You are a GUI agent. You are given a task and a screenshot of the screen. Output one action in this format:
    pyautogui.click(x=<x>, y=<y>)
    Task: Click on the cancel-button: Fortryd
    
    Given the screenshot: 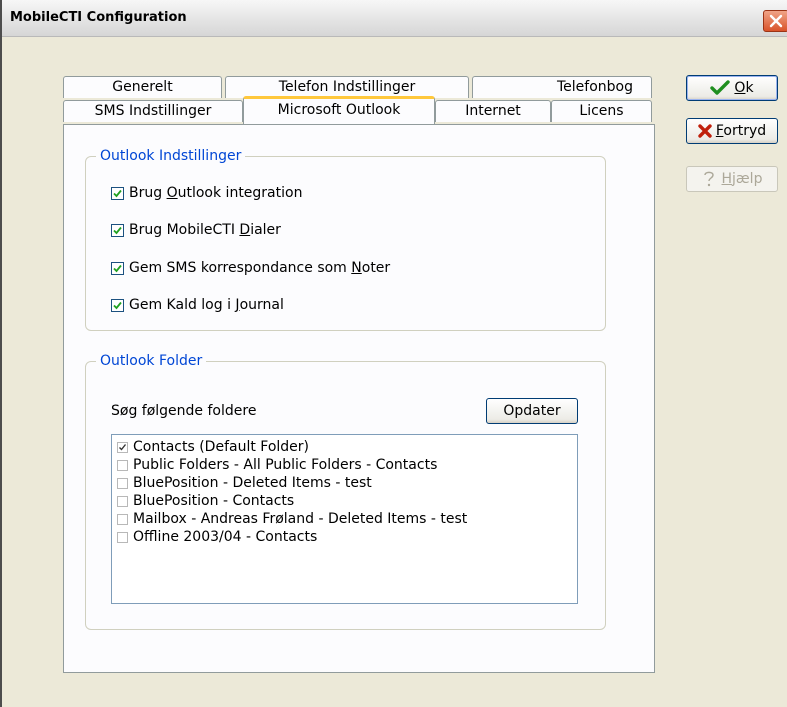 What is the action you would take?
    pyautogui.click(x=732, y=131)
    